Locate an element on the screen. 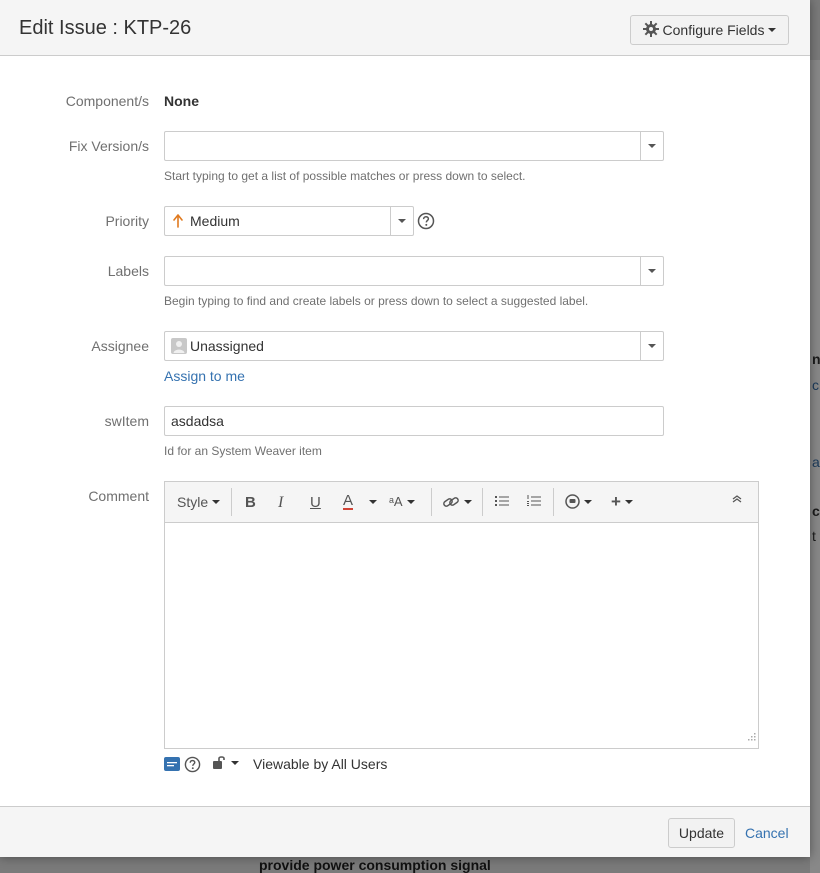  components-value: None is located at coordinates (181, 101).